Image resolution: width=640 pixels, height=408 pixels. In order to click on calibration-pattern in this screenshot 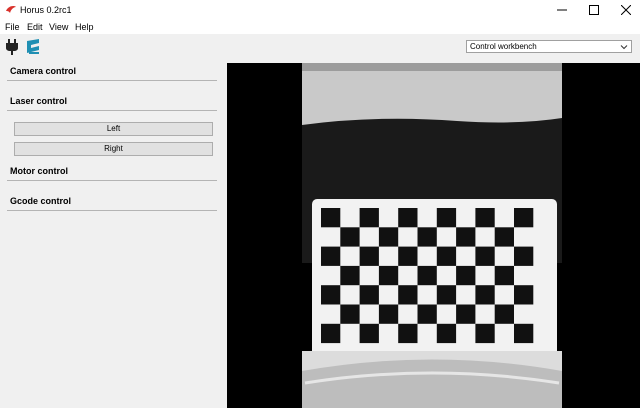, I will do `click(434, 277)`.